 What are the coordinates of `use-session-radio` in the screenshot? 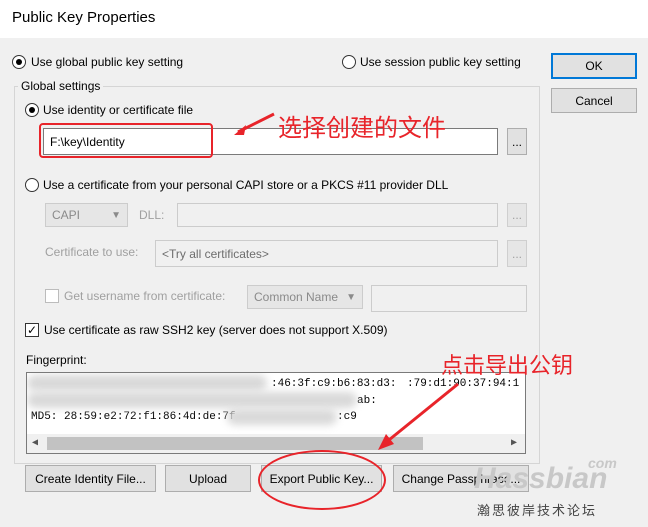 It's located at (349, 62).